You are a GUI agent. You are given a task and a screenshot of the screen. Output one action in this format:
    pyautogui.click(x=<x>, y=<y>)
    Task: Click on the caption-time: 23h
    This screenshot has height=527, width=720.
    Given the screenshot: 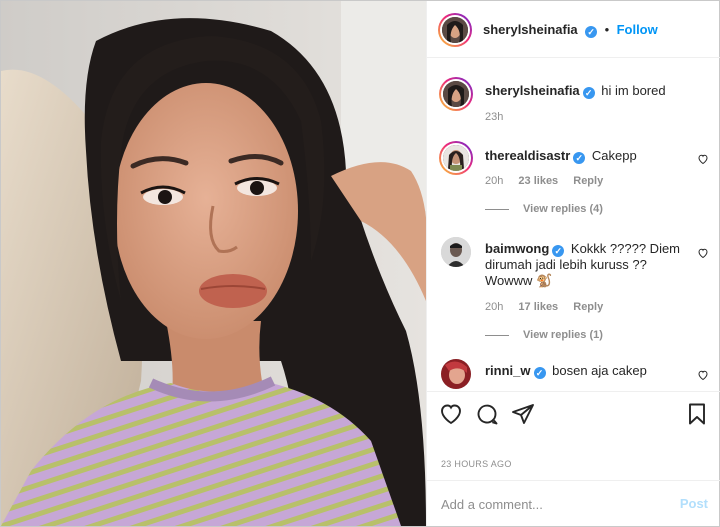 What is the action you would take?
    pyautogui.click(x=494, y=117)
    